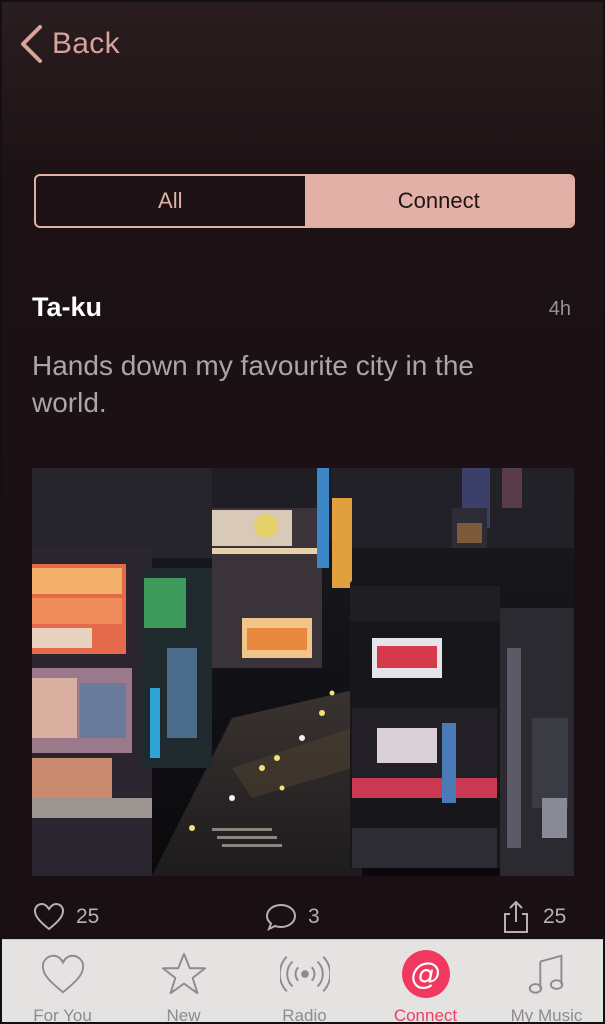 The width and height of the screenshot is (605, 1024). I want to click on speech-bubble-icon, so click(281, 917).